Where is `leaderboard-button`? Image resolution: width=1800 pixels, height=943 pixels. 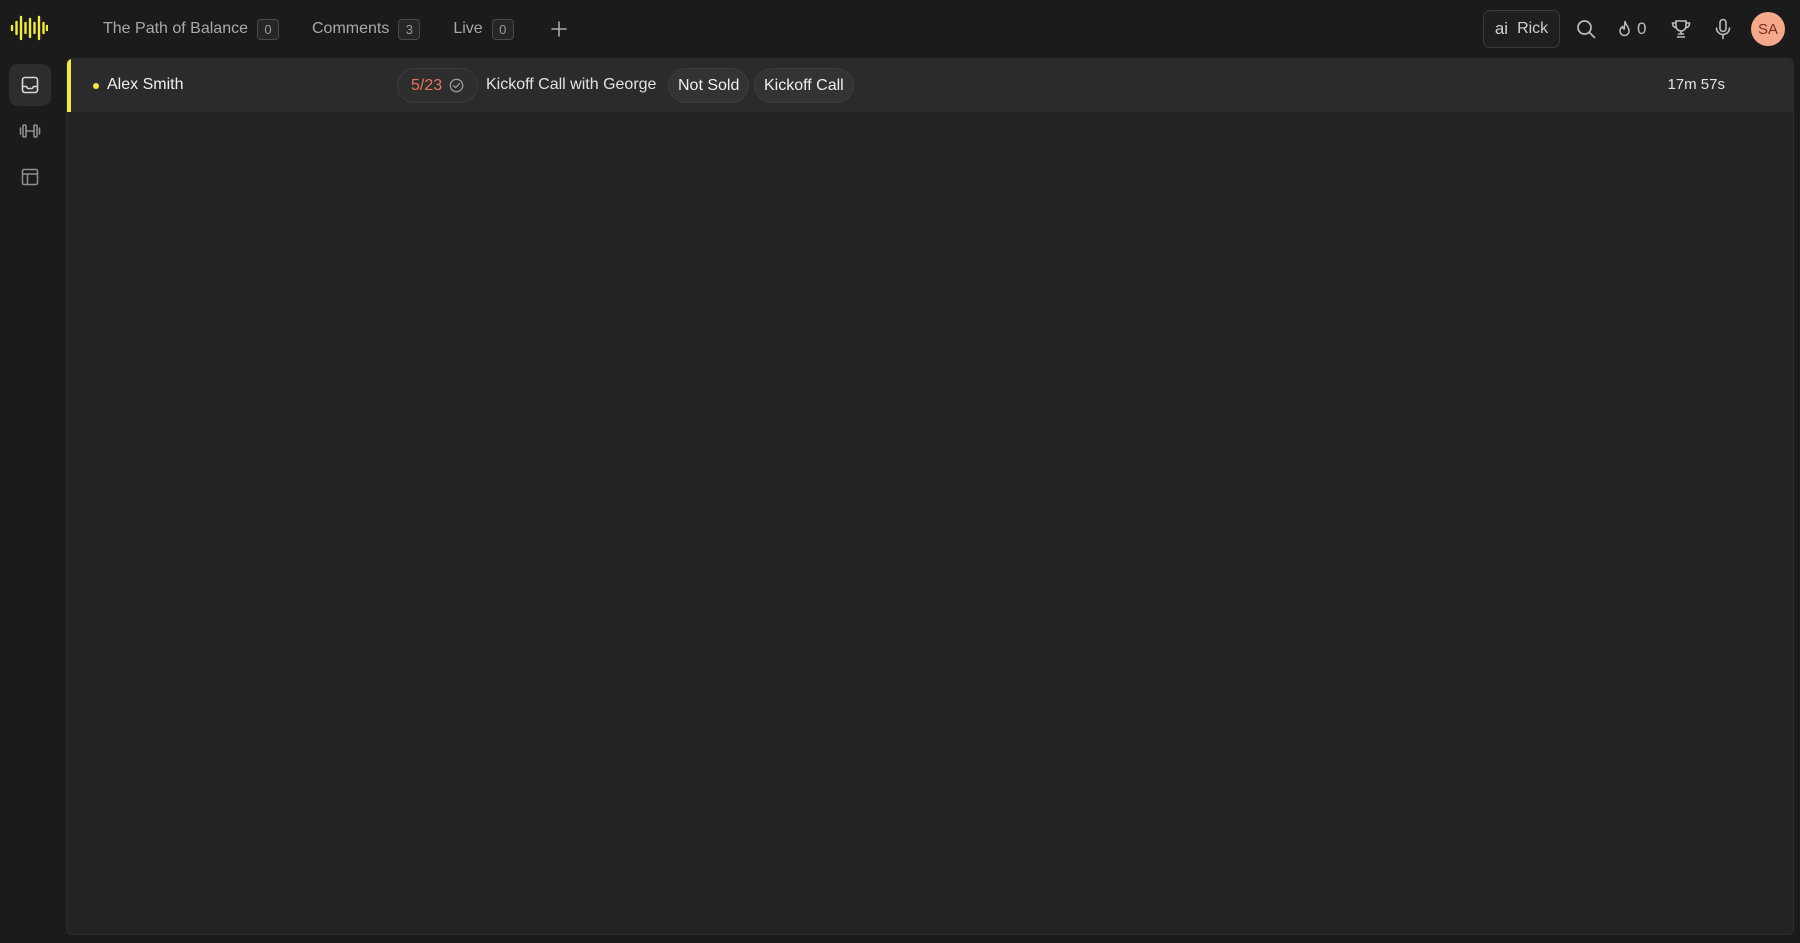 leaderboard-button is located at coordinates (1681, 29).